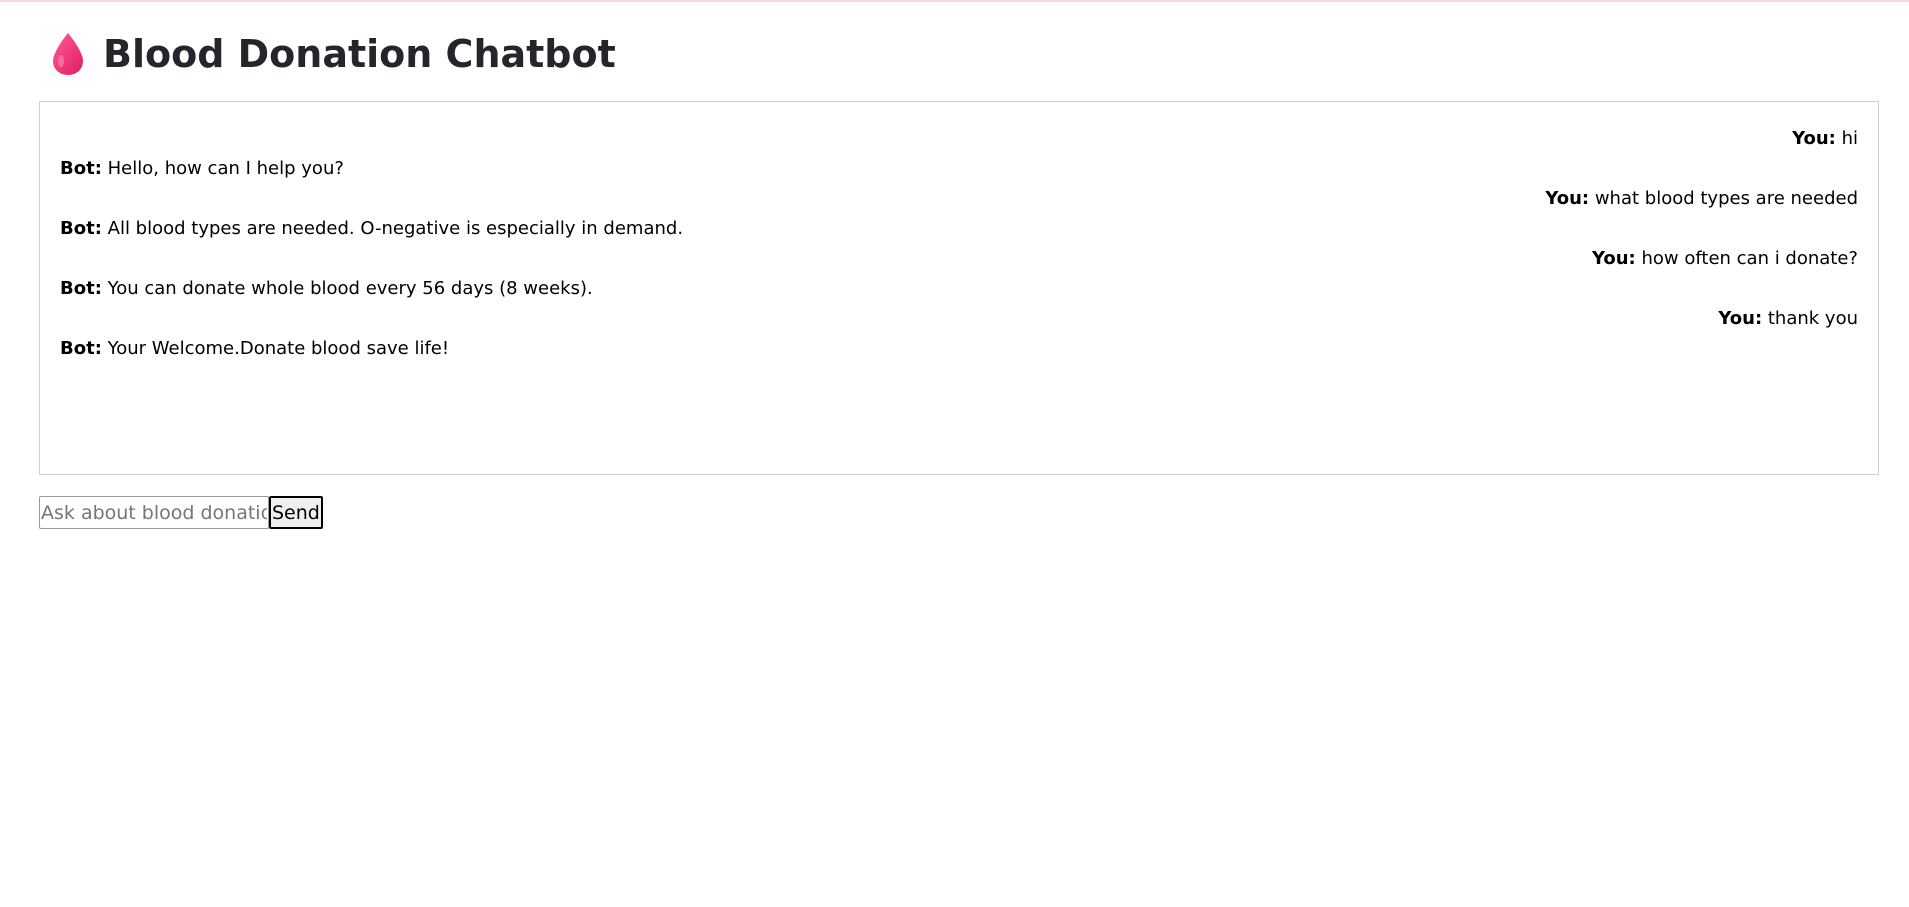 The height and width of the screenshot is (907, 1909). What do you see at coordinates (959, 139) in the screenshot?
I see `user-message: You: hi` at bounding box center [959, 139].